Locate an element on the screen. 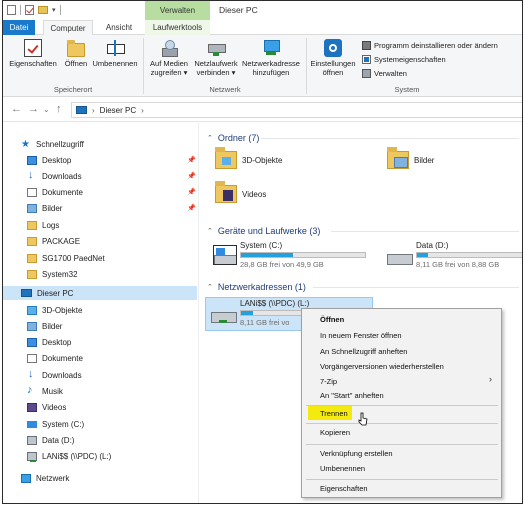 Image resolution: width=525 pixels, height=506 pixels. computer-icon is located at coordinates (81, 110).